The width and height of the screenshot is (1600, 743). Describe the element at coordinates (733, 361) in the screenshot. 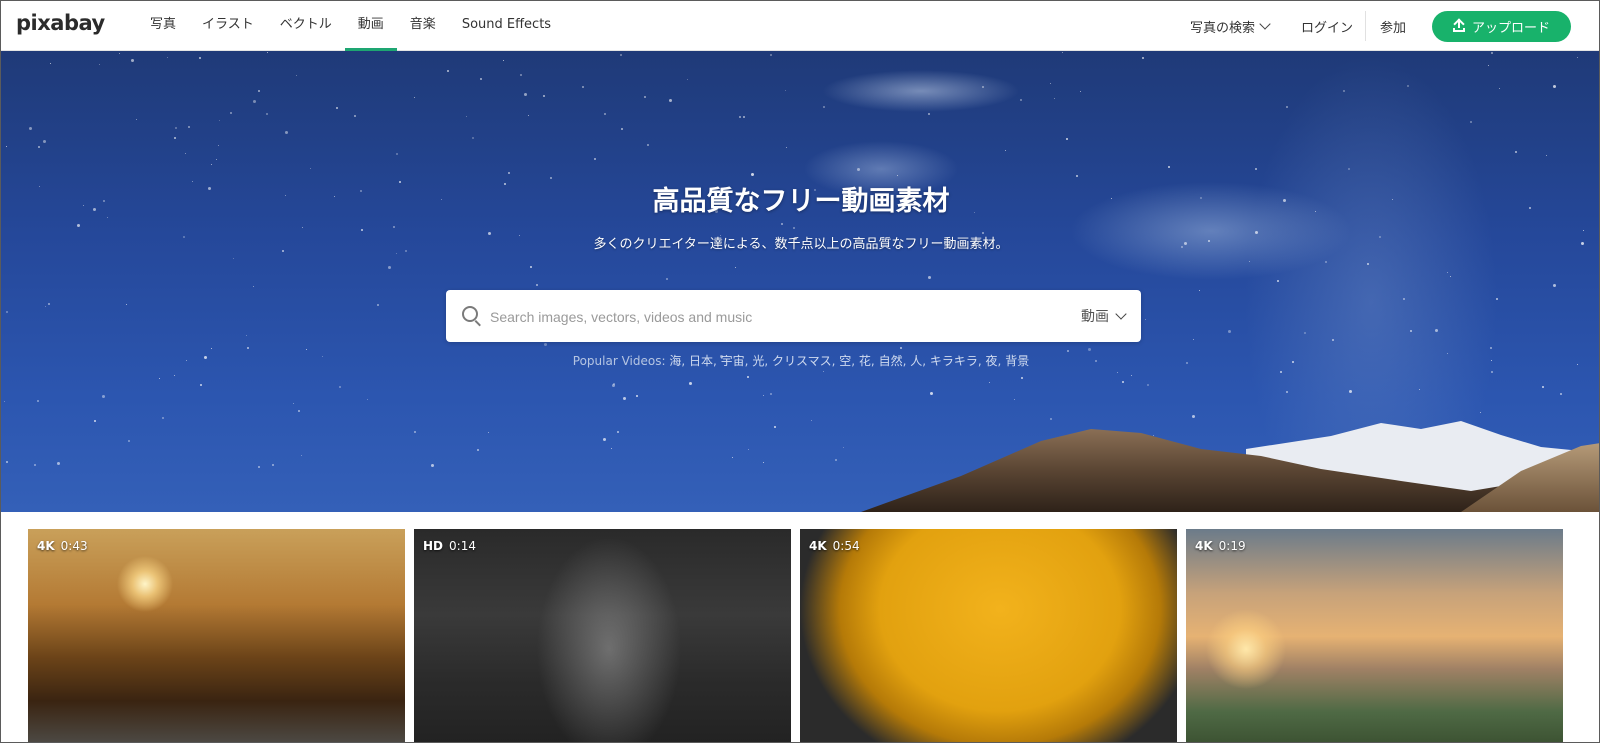

I see `popular-tag-link: 宇宙` at that location.